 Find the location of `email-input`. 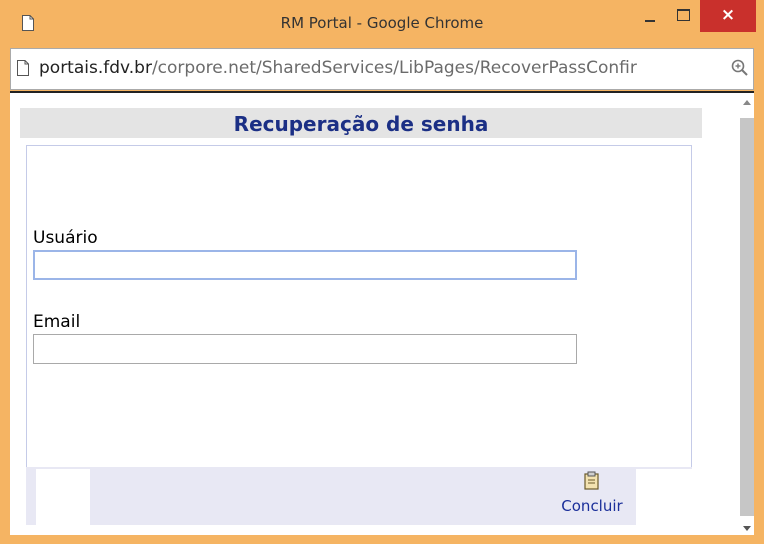

email-input is located at coordinates (305, 349).